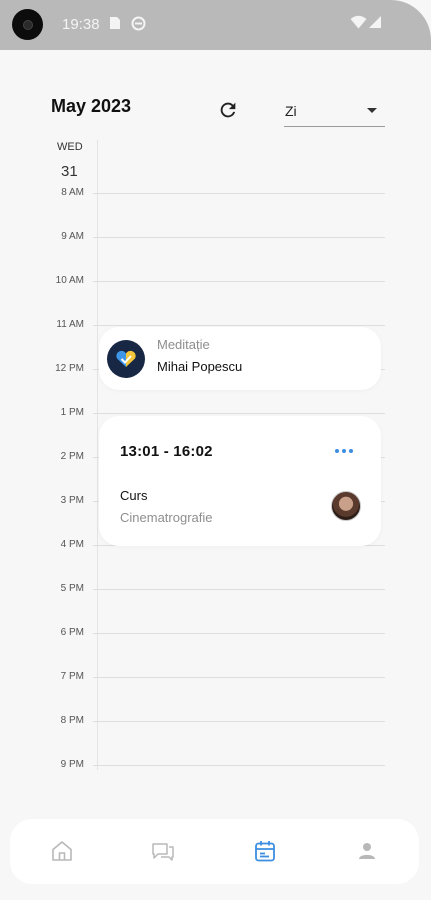 The height and width of the screenshot is (900, 431). What do you see at coordinates (367, 851) in the screenshot?
I see `person-icon` at bounding box center [367, 851].